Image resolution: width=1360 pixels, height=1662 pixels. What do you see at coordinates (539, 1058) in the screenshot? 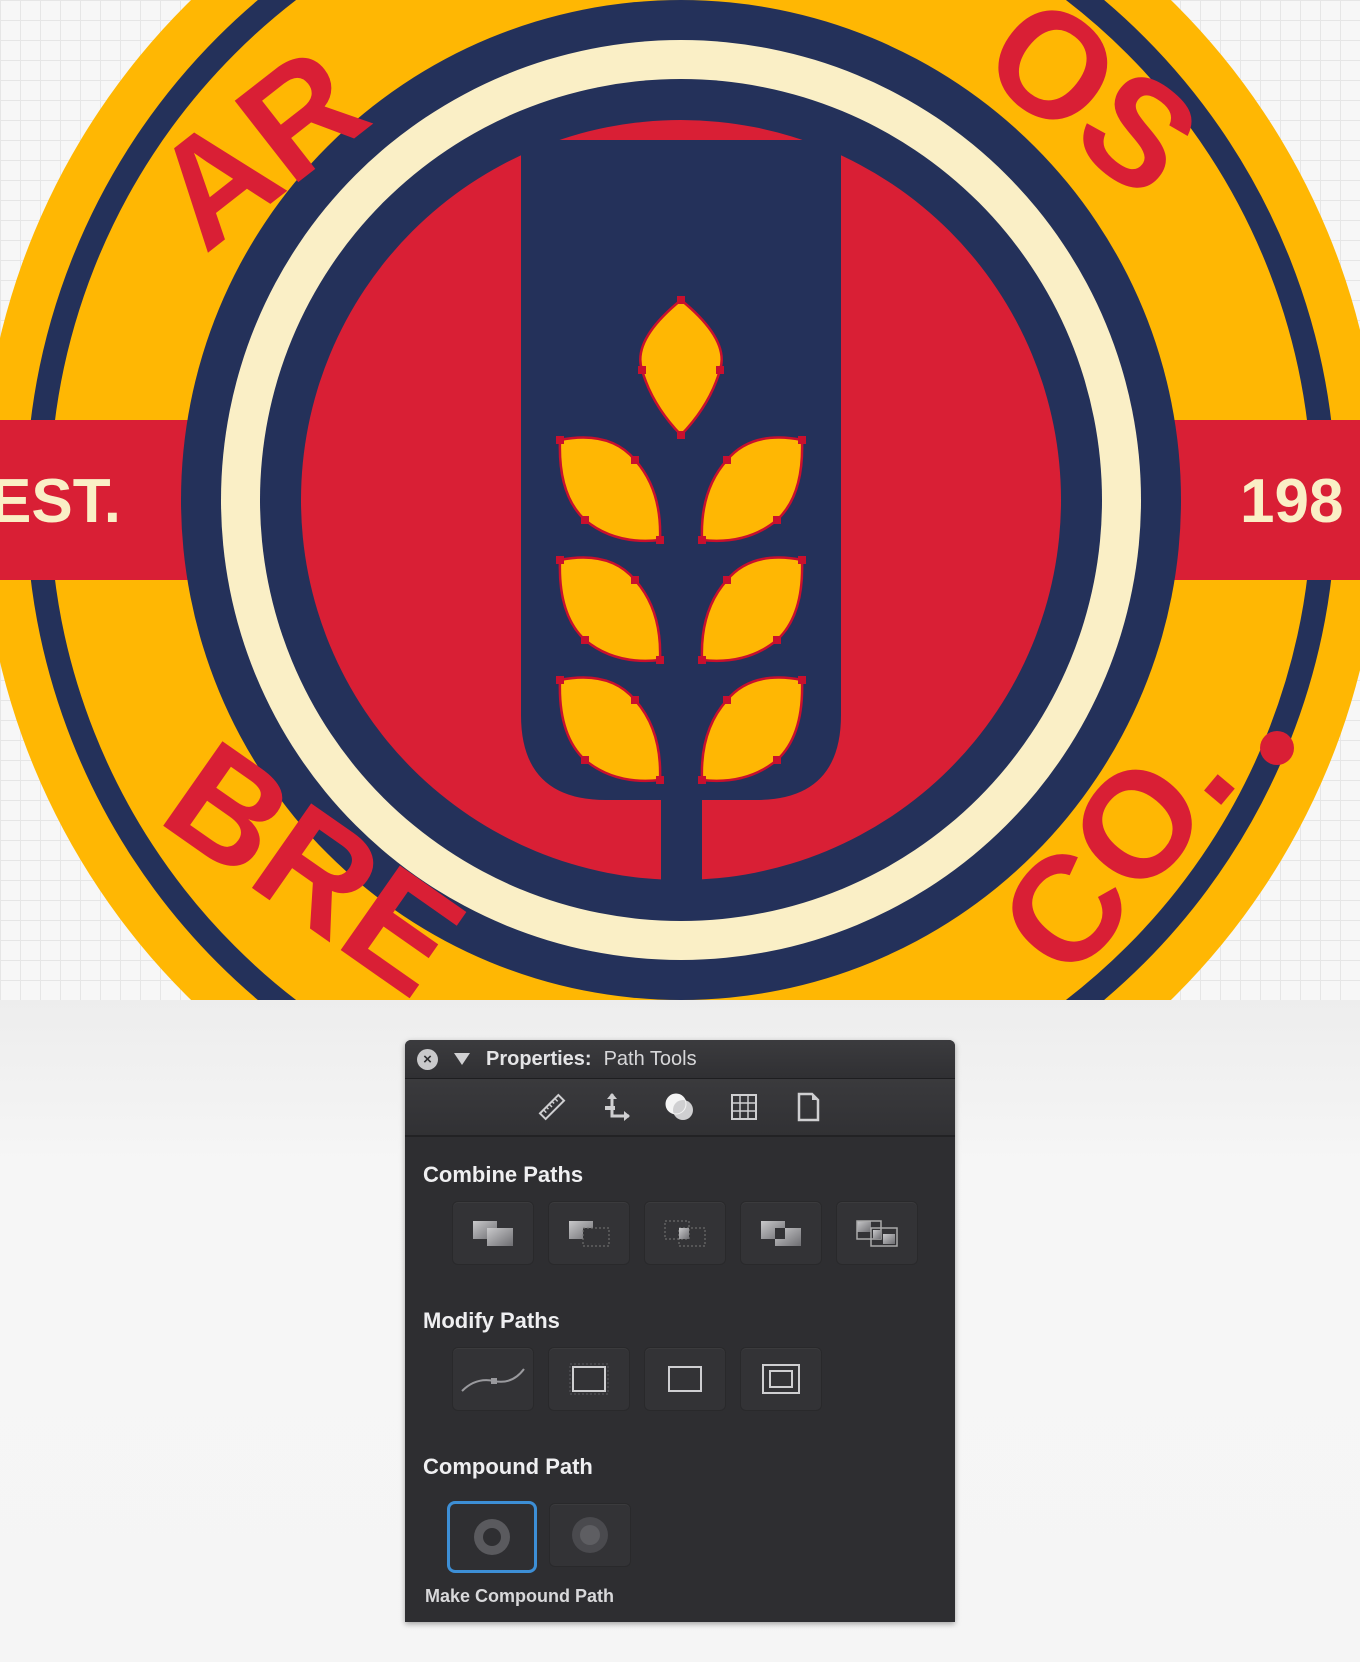
I see `panel-title: Properties:` at bounding box center [539, 1058].